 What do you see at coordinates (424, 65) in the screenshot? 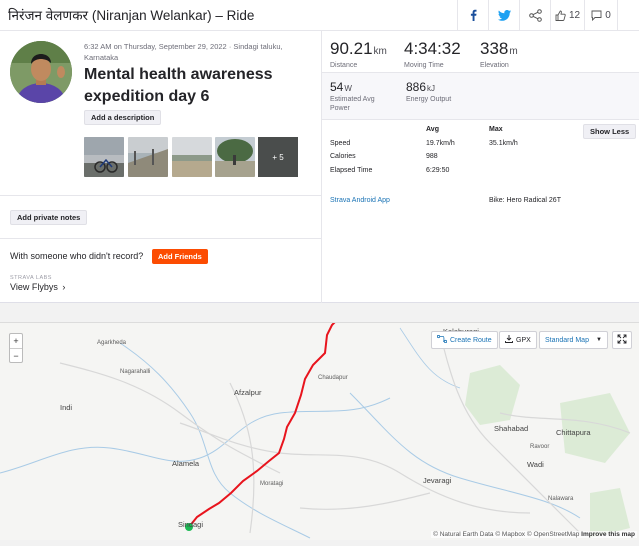
I see `moving-time-label: Moving Time` at bounding box center [424, 65].